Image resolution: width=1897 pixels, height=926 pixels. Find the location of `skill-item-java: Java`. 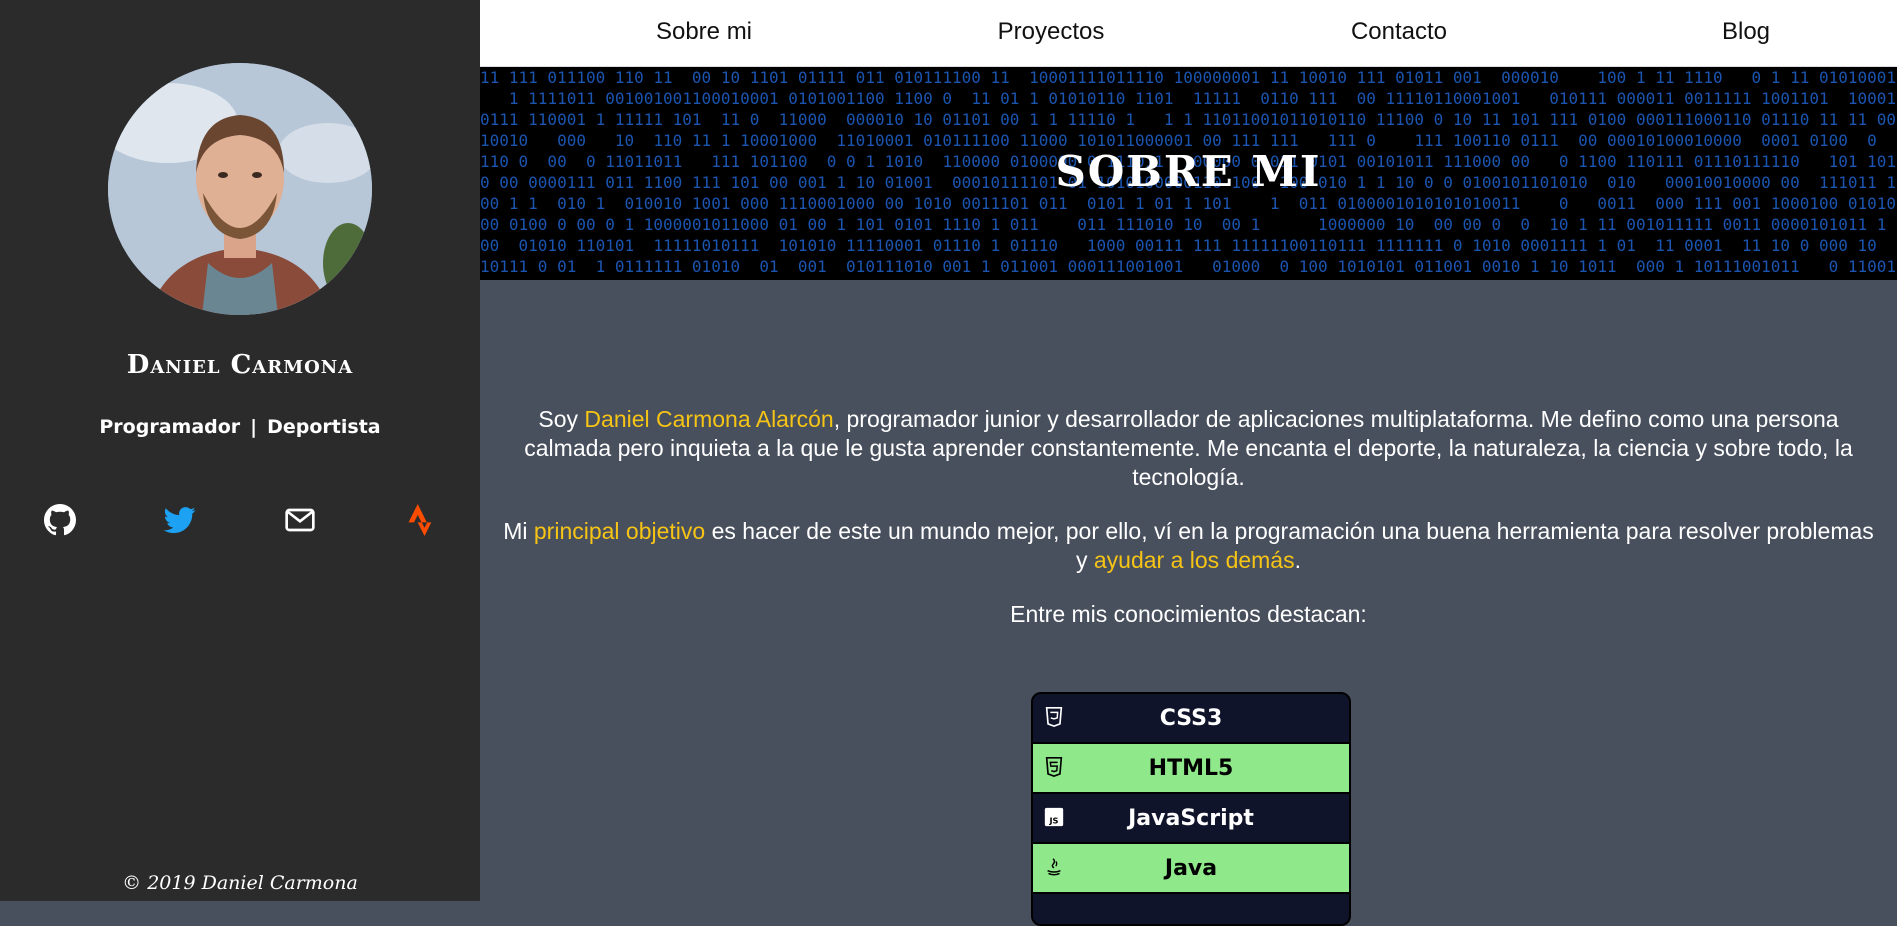

skill-item-java: Java is located at coordinates (1191, 869).